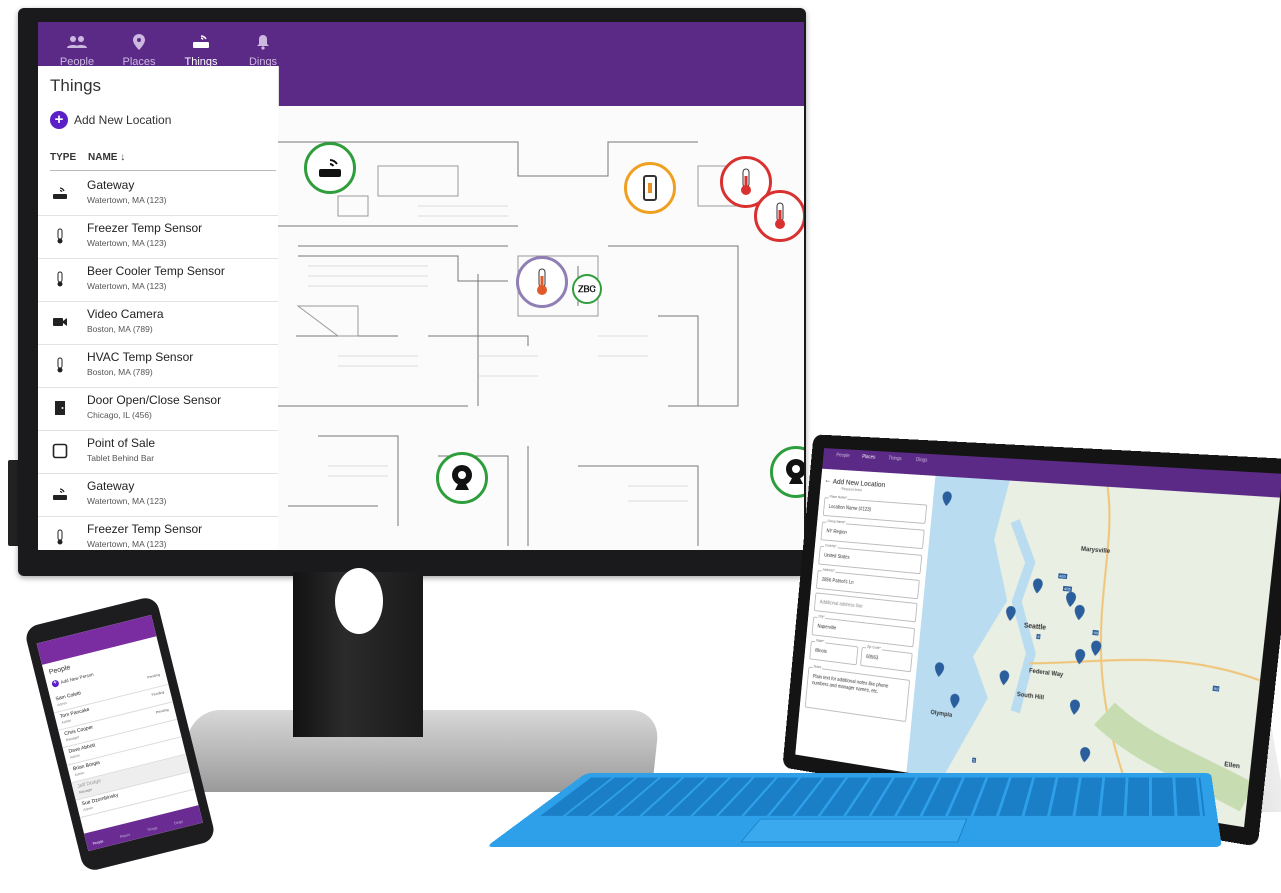  I want to click on bell-icon, so click(263, 42).